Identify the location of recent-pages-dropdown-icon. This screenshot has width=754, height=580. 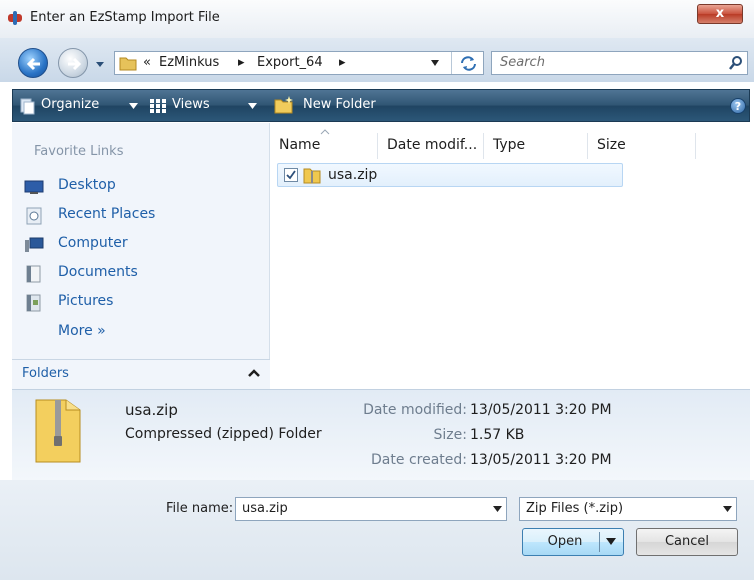
(100, 64).